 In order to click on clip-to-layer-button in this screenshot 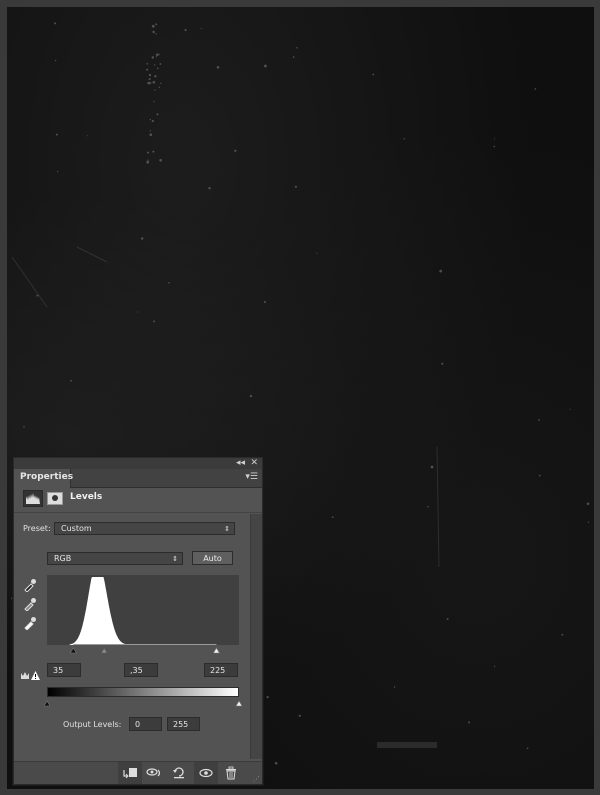, I will do `click(130, 773)`.